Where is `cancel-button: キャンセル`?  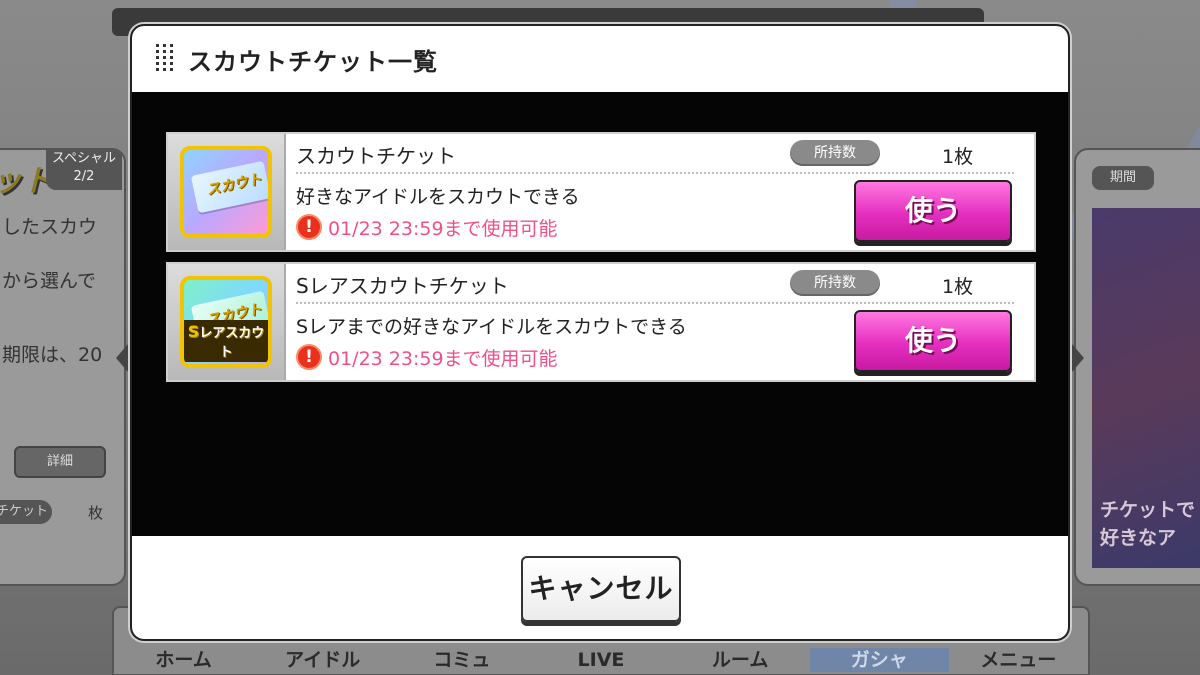 cancel-button: キャンセル is located at coordinates (601, 589).